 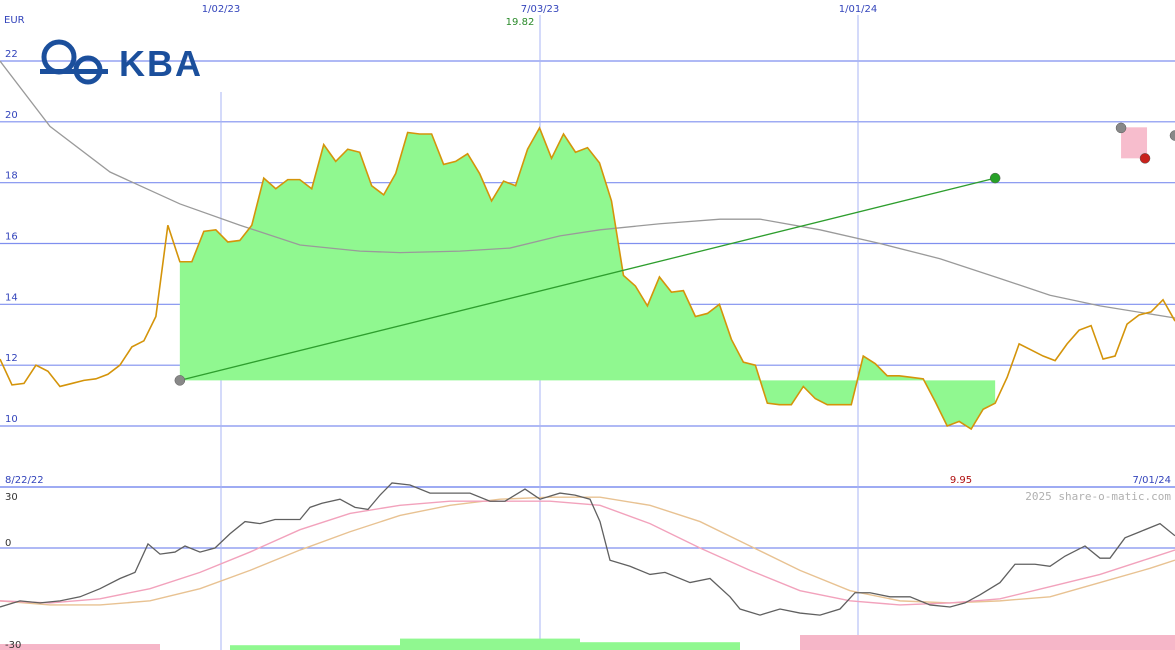 What do you see at coordinates (995, 178) in the screenshot?
I see `marker-green` at bounding box center [995, 178].